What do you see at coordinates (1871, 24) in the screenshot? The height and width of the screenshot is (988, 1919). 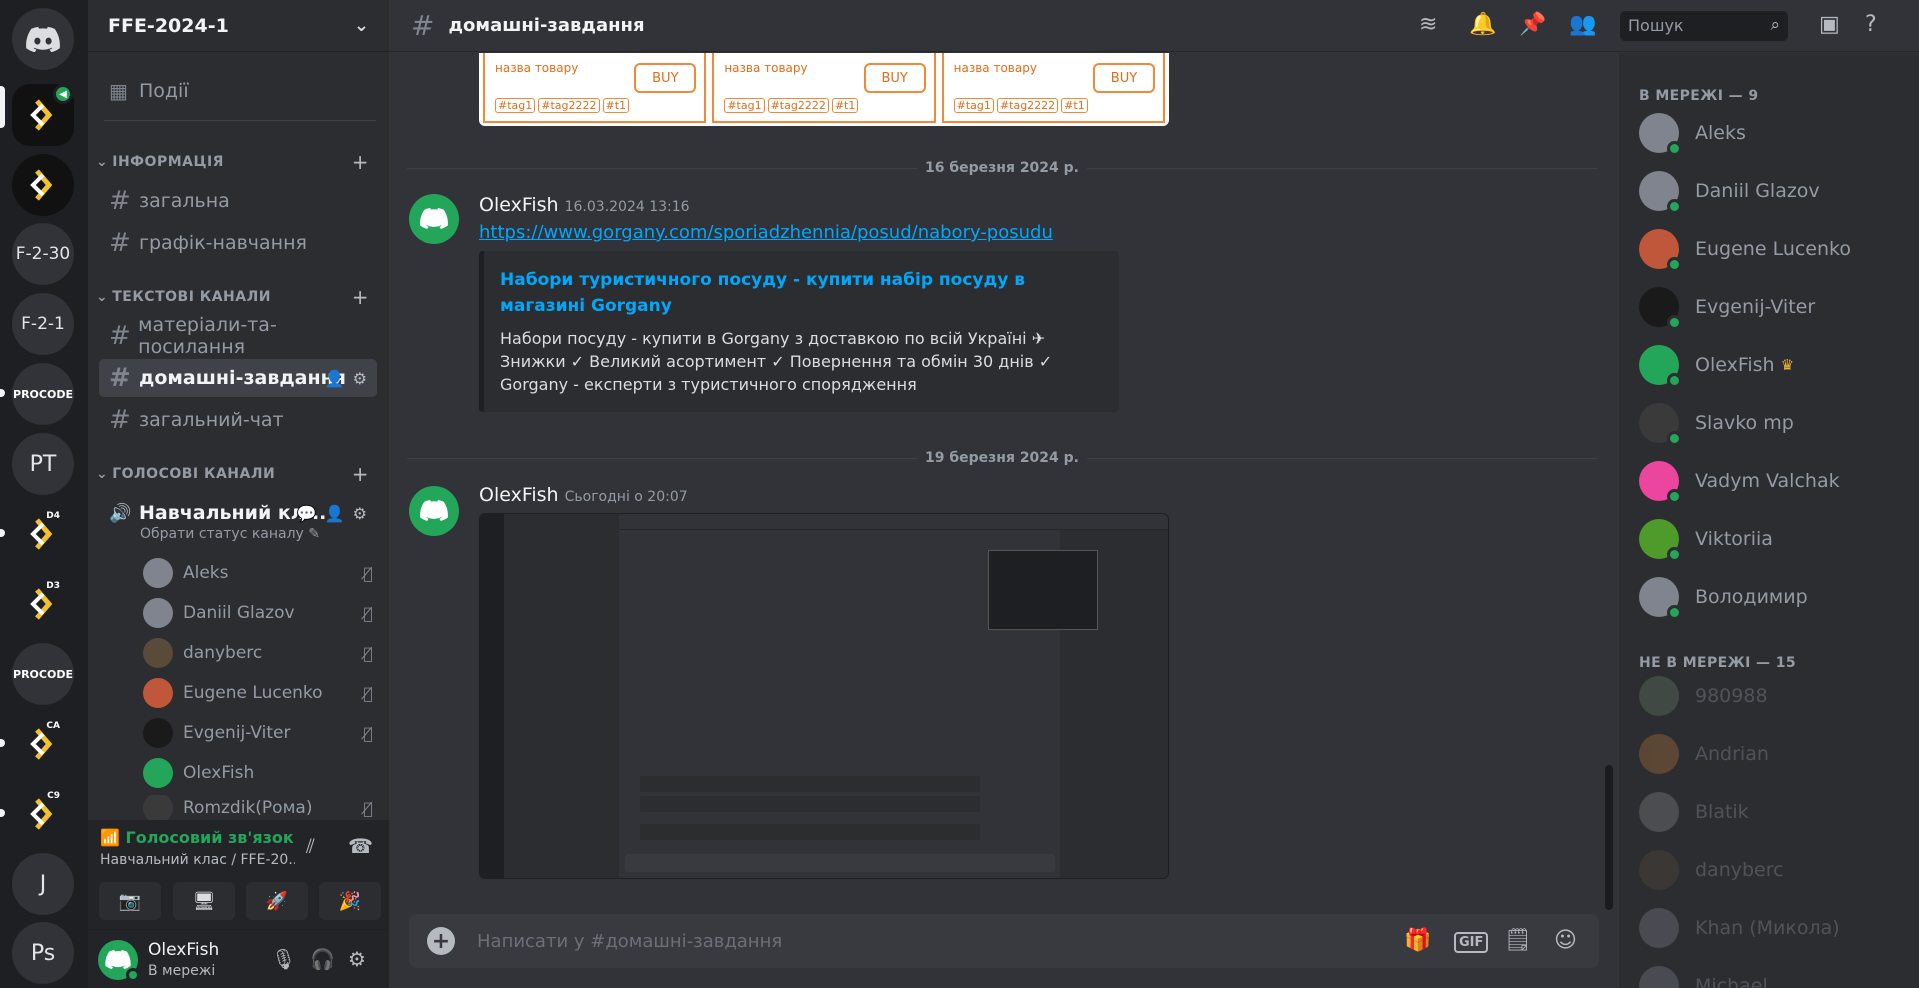 I see `help-icon: ?` at bounding box center [1871, 24].